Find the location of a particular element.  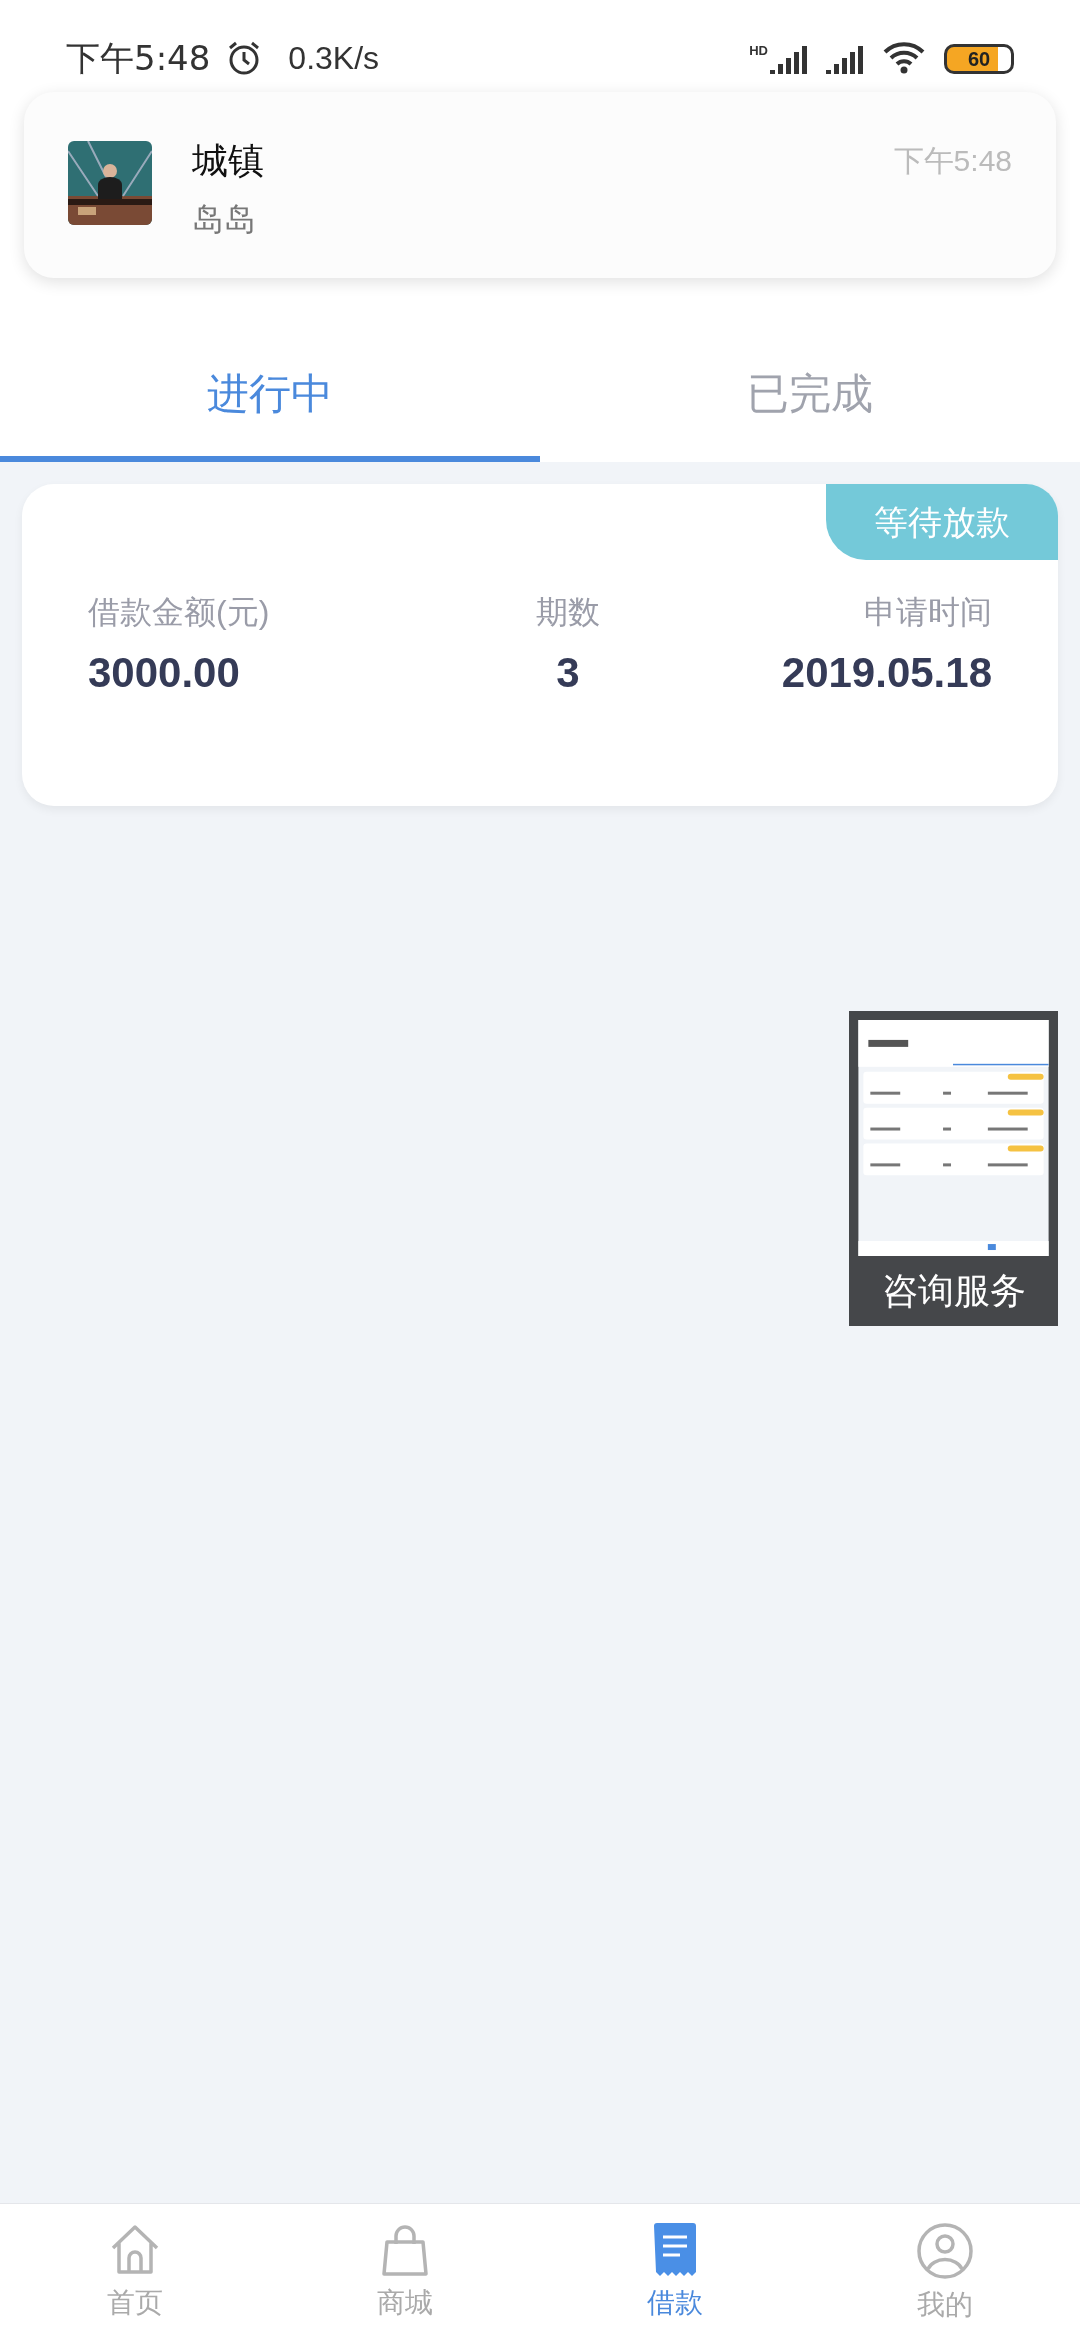

tab: 已完成 is located at coordinates (810, 396).